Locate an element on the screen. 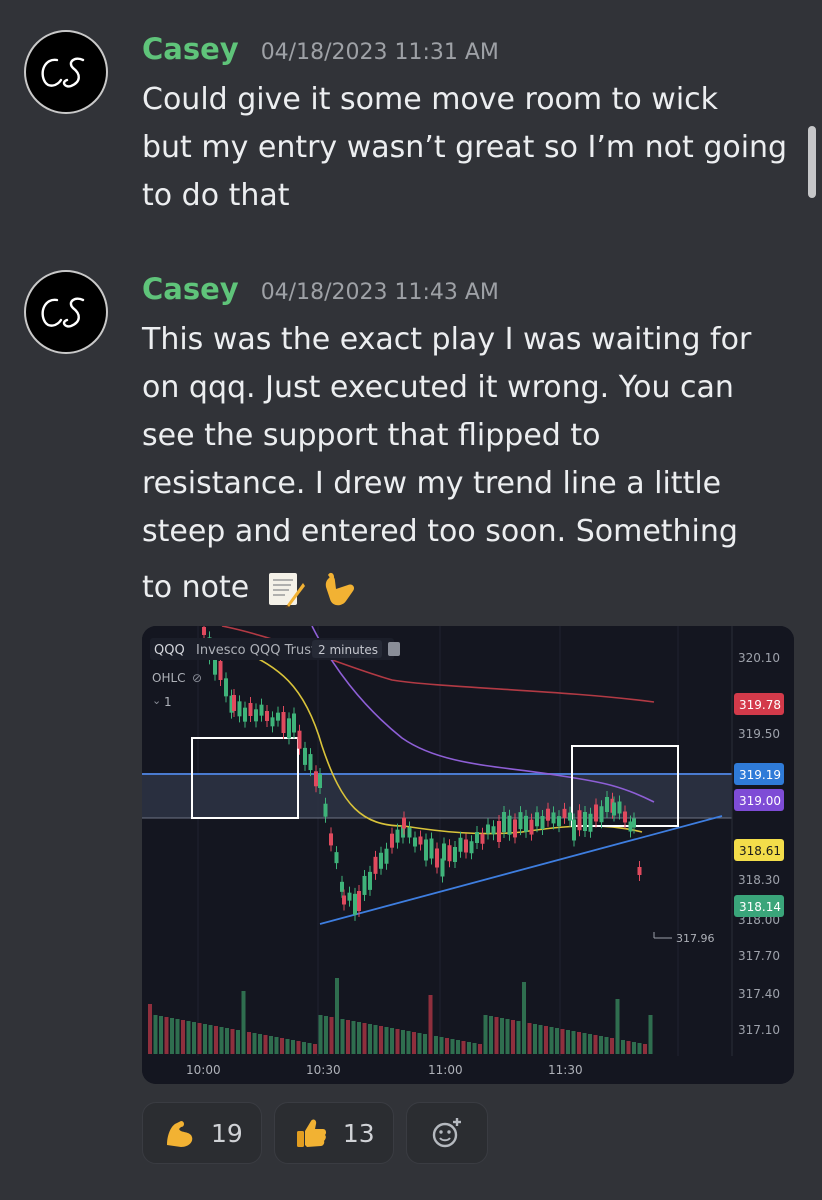  text-line: to note is located at coordinates (196, 587).